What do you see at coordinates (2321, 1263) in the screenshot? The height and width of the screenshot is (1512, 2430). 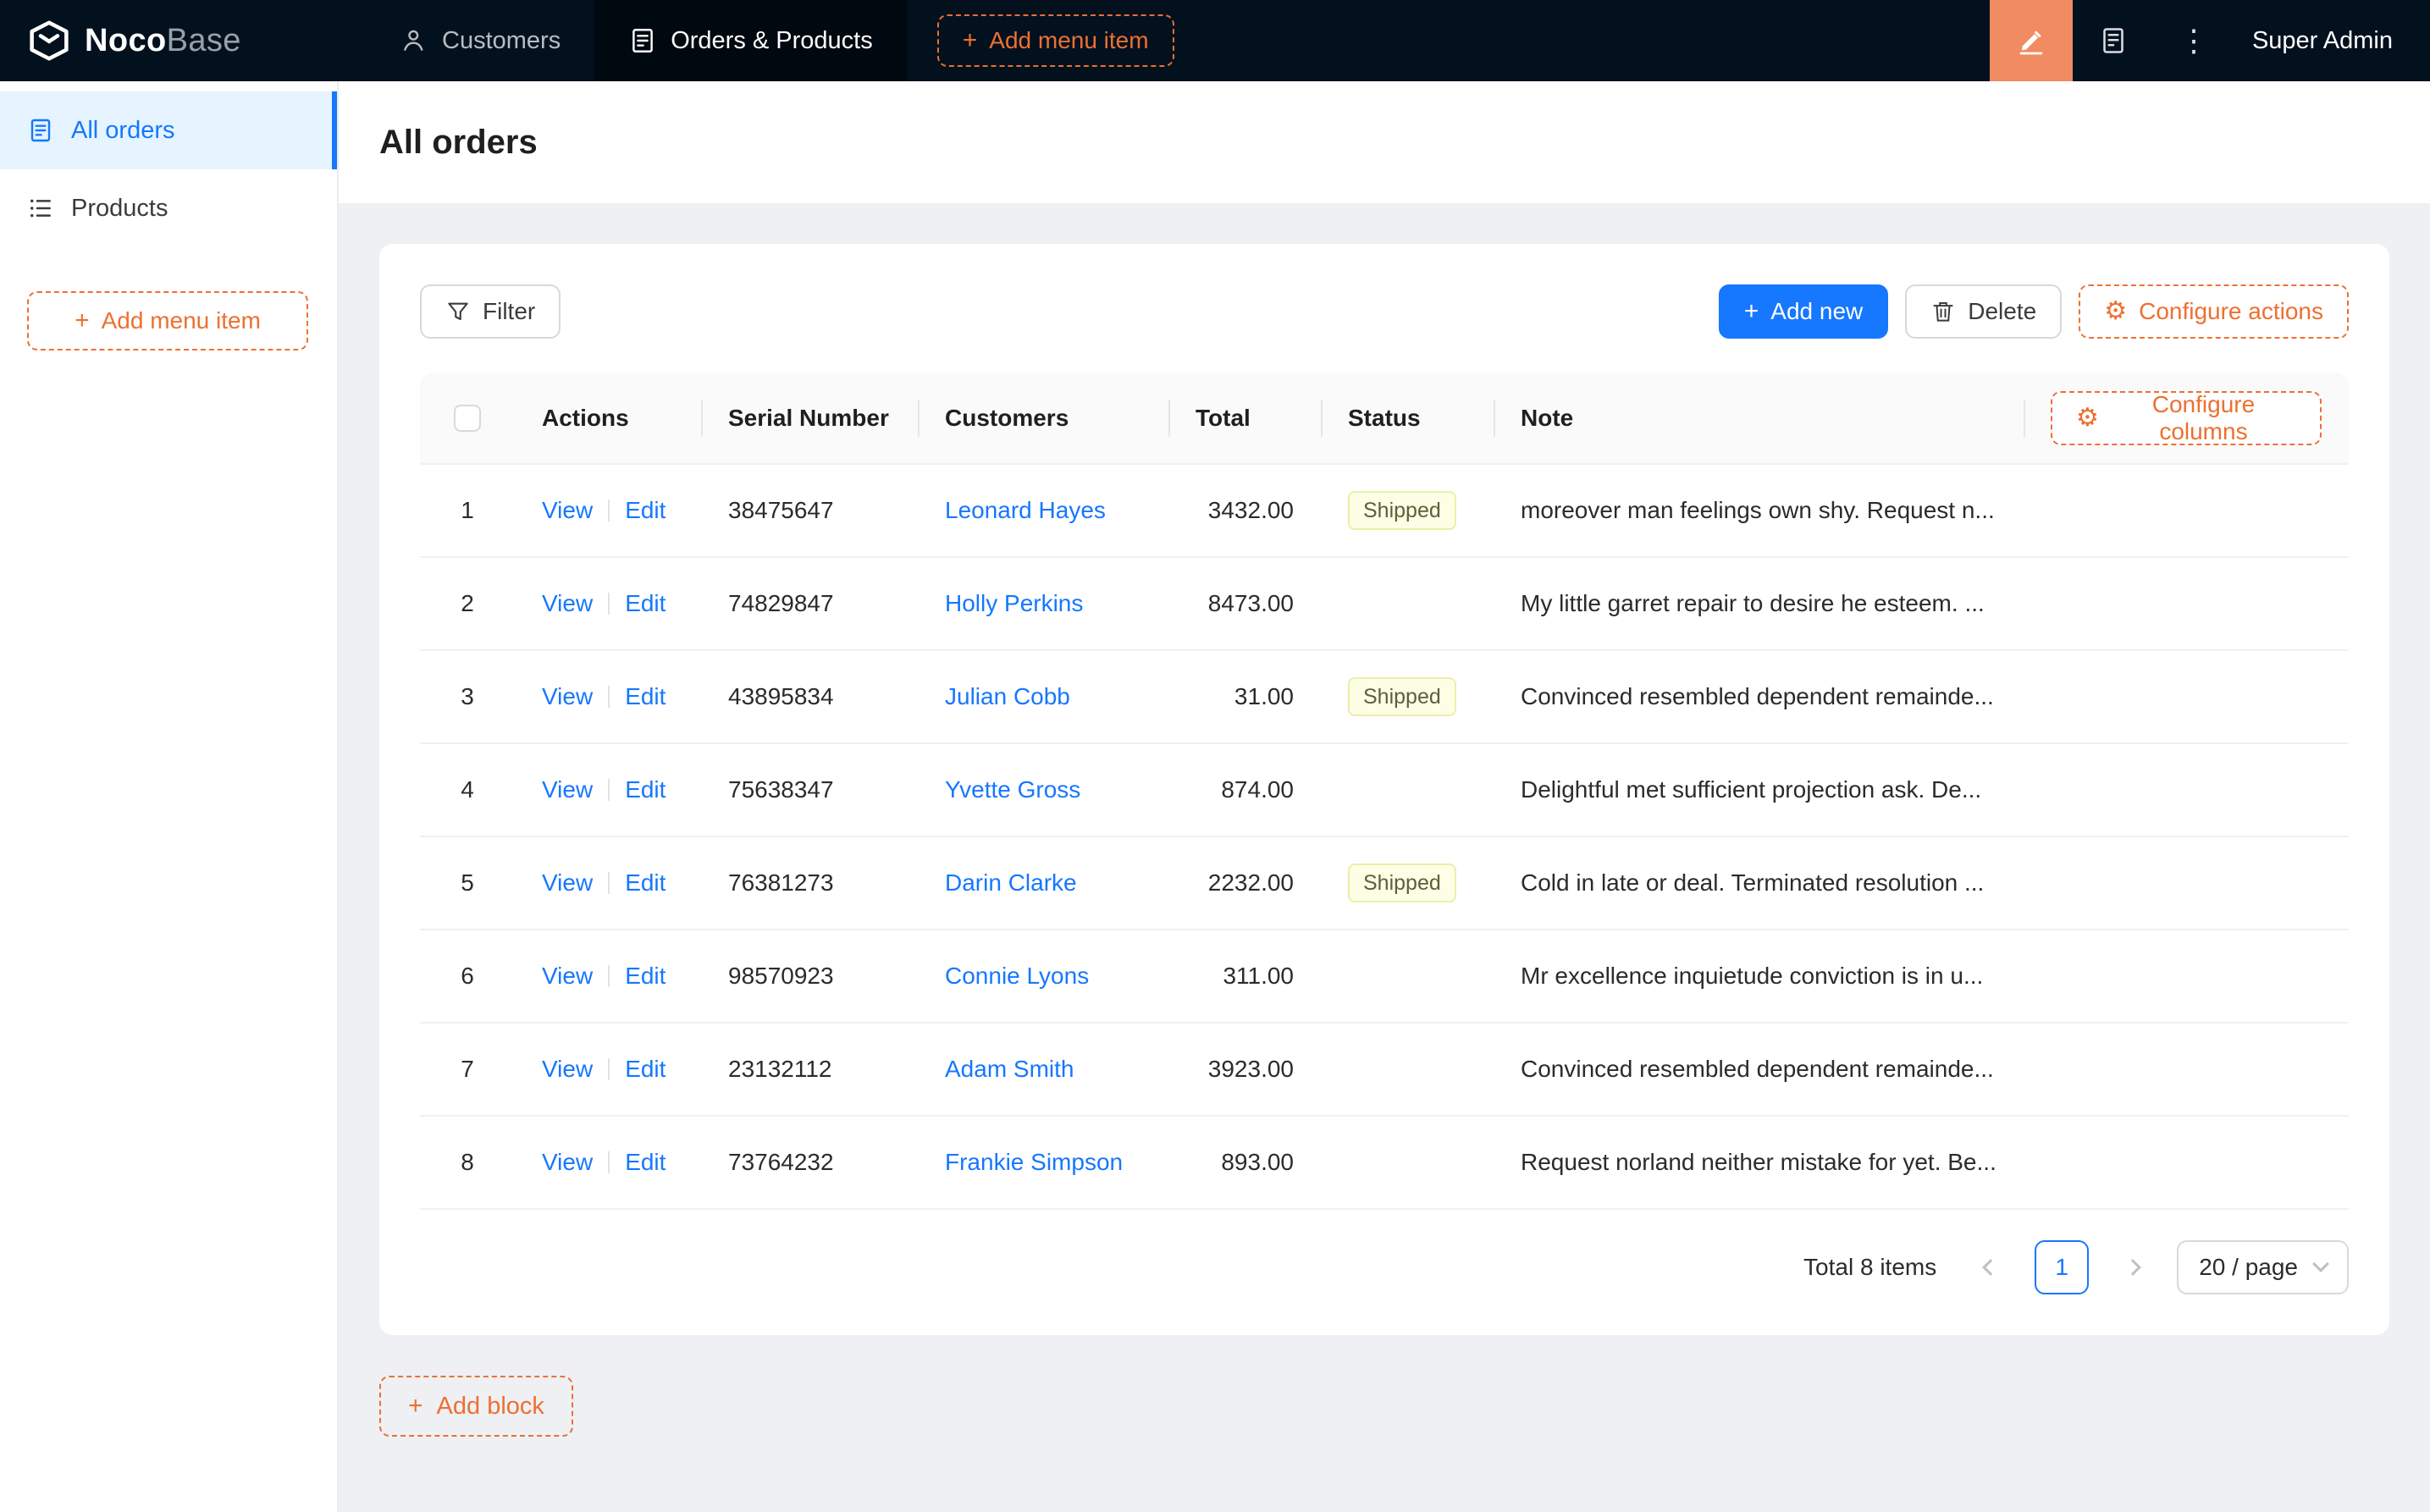 I see `chevron-down-icon` at bounding box center [2321, 1263].